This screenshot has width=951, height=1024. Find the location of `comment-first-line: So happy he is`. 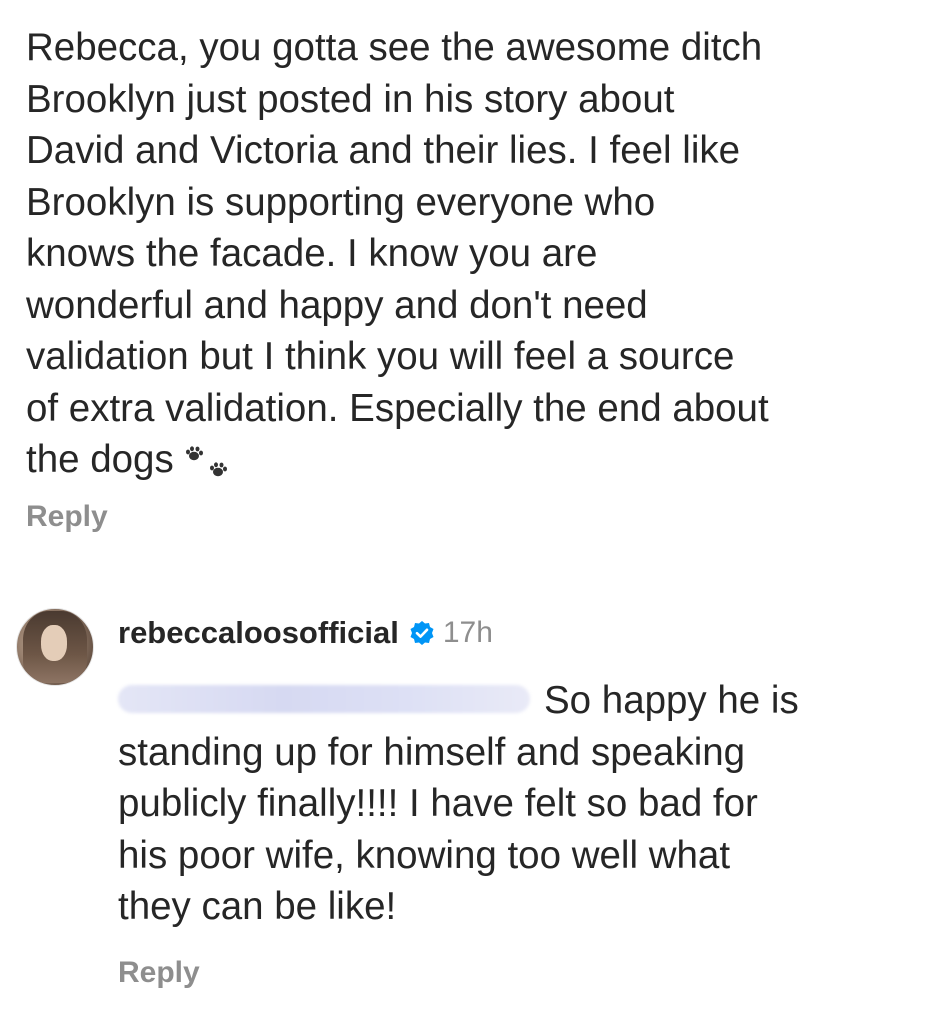

comment-first-line: So happy he is is located at coordinates (523, 701).